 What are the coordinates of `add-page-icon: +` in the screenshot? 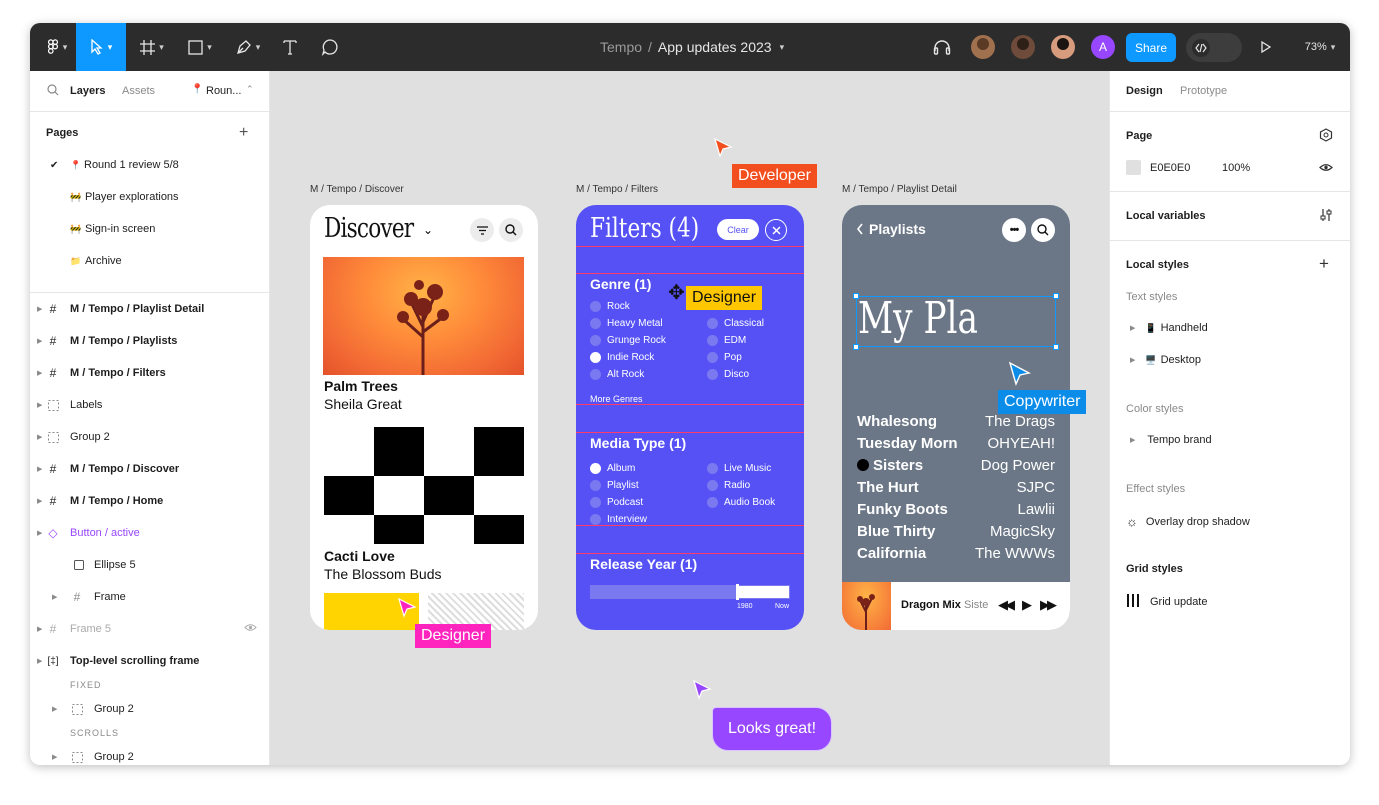 It's located at (243, 133).